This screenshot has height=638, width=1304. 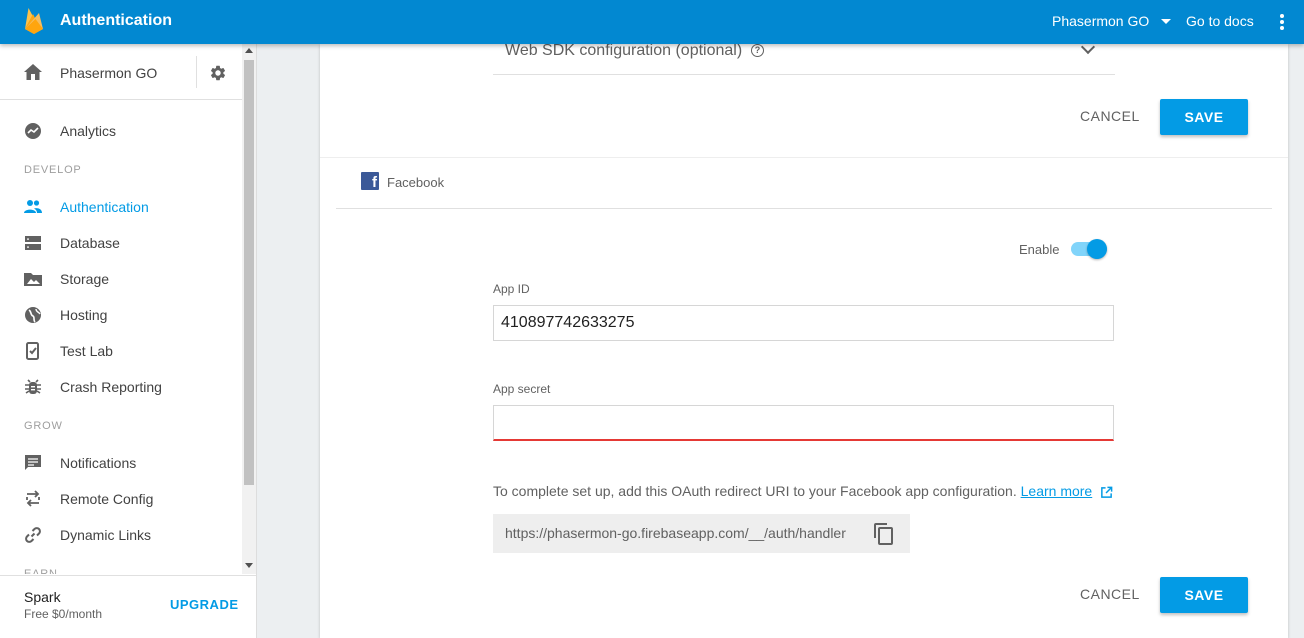 What do you see at coordinates (86, 351) in the screenshot?
I see `sidebar-item-label: Test Lab` at bounding box center [86, 351].